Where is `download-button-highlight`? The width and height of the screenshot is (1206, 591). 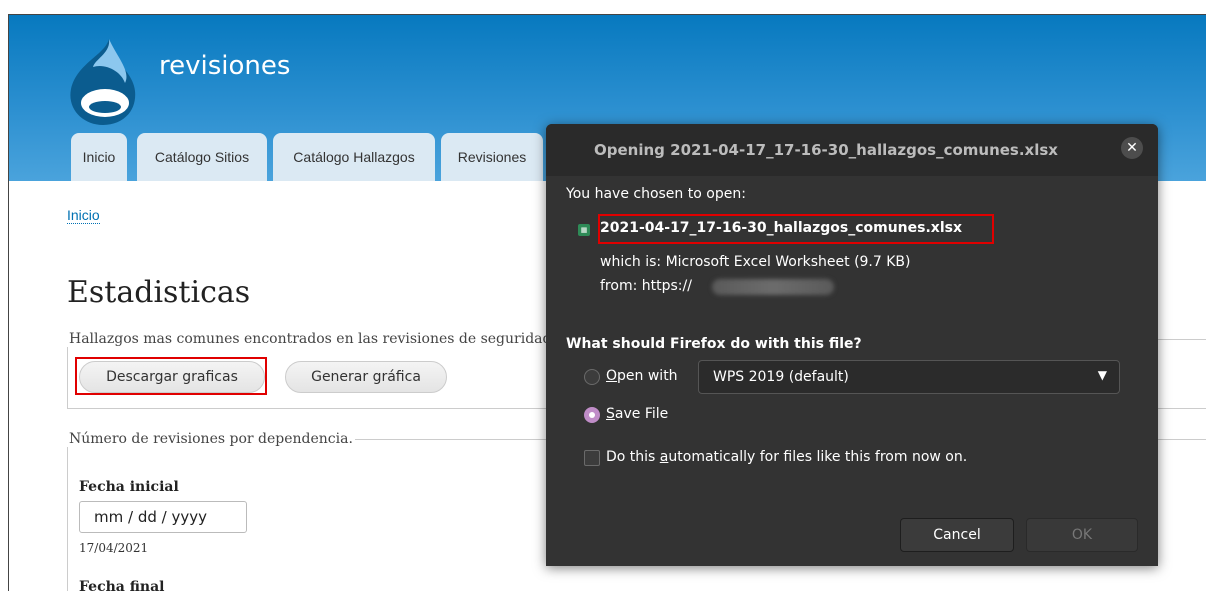 download-button-highlight is located at coordinates (171, 376).